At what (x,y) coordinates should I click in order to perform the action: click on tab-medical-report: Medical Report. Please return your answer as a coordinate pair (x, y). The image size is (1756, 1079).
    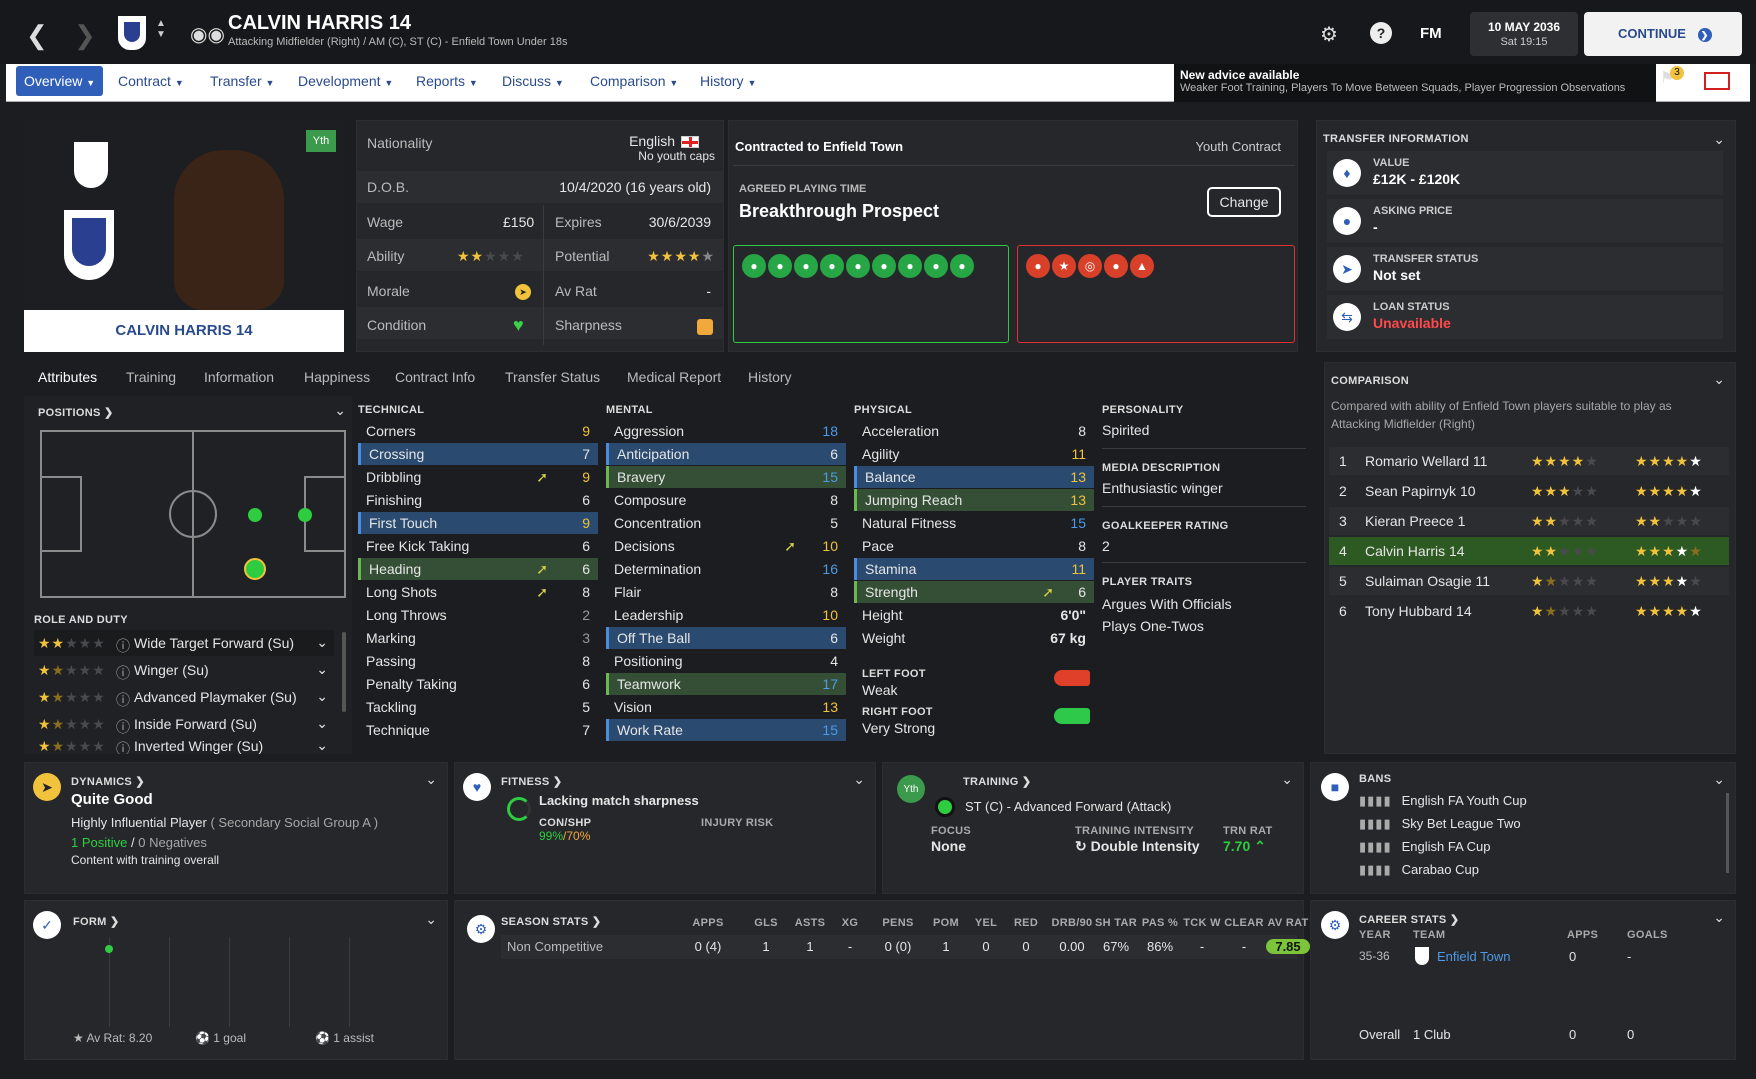
    Looking at the image, I should click on (674, 377).